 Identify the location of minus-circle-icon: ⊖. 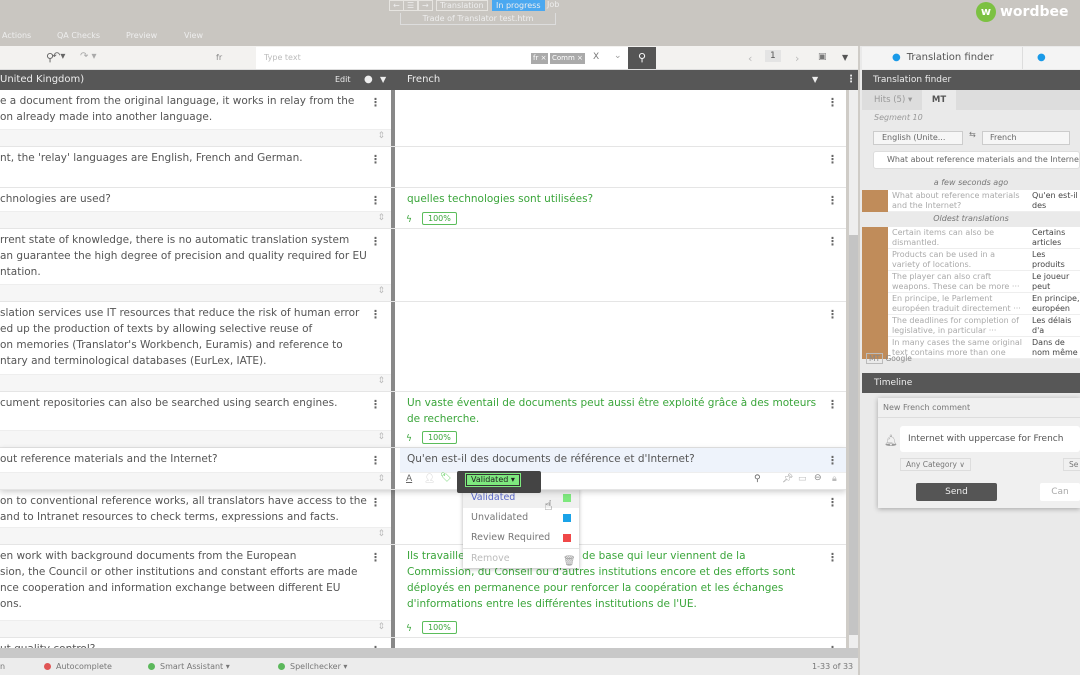
(818, 478).